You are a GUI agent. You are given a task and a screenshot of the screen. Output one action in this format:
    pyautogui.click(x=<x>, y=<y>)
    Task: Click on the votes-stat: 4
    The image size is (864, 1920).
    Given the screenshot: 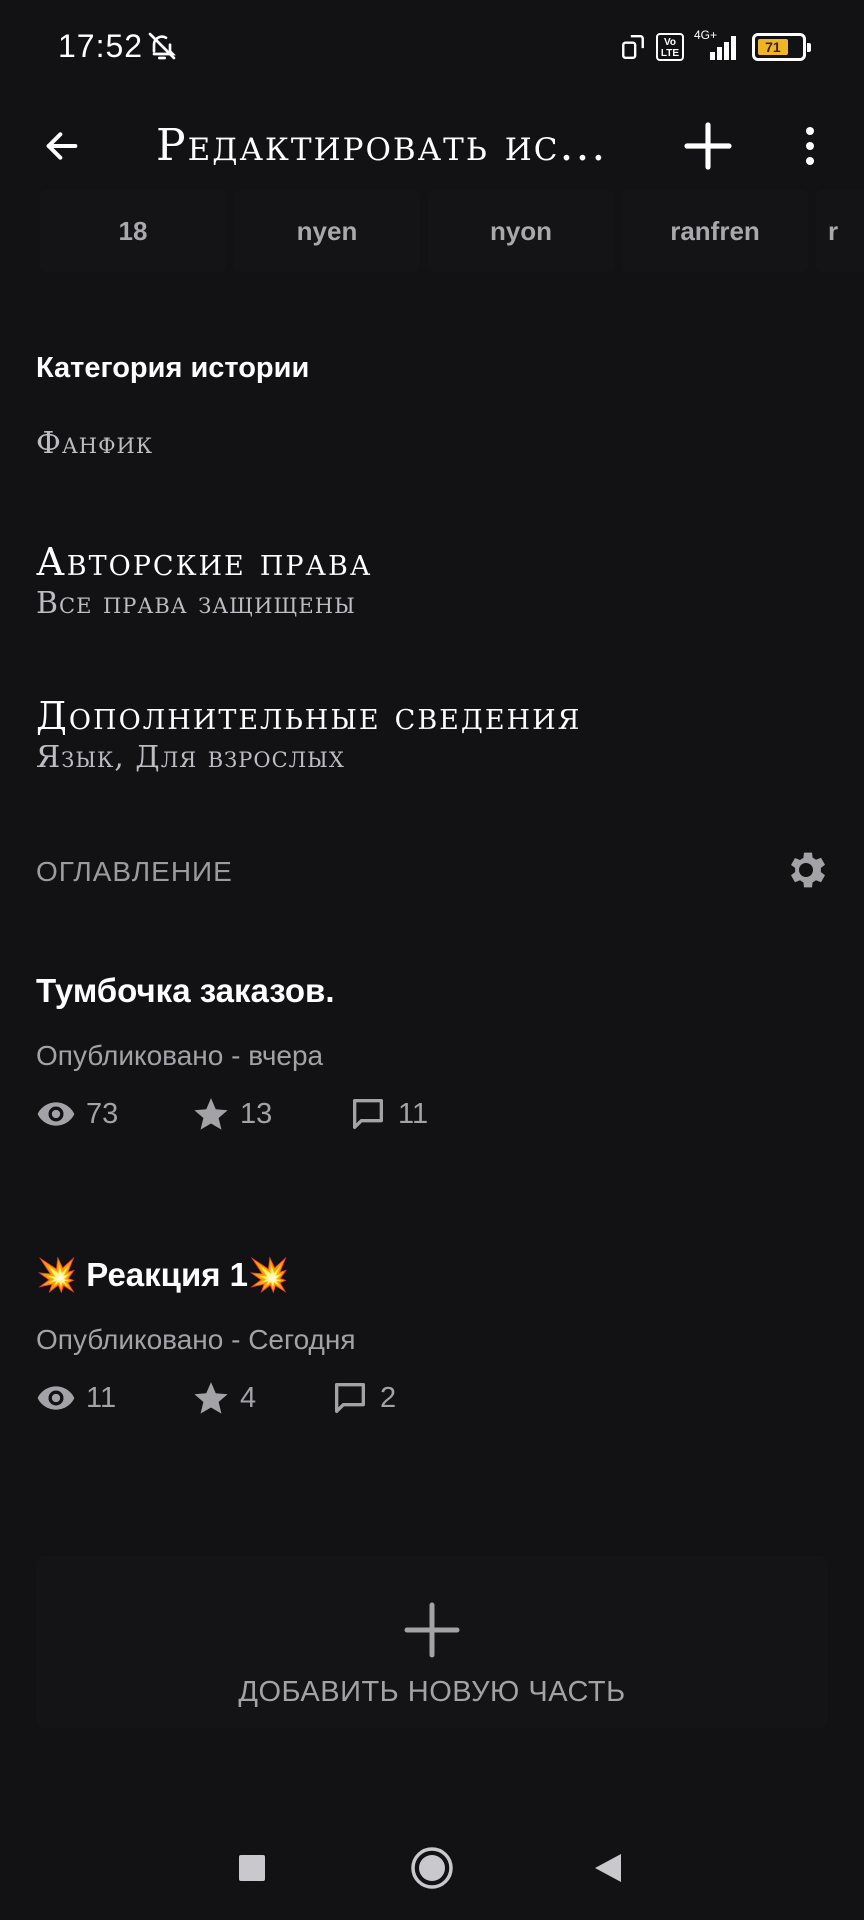 What is the action you would take?
    pyautogui.click(x=261, y=1398)
    